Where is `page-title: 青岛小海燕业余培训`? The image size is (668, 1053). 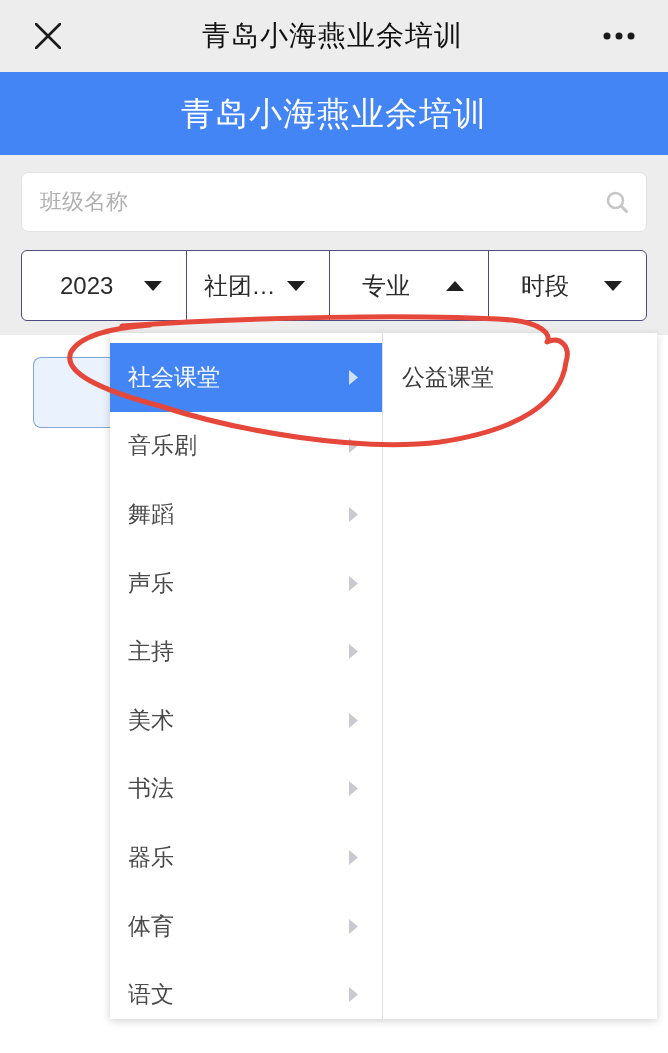
page-title: 青岛小海燕业余培训 is located at coordinates (332, 36).